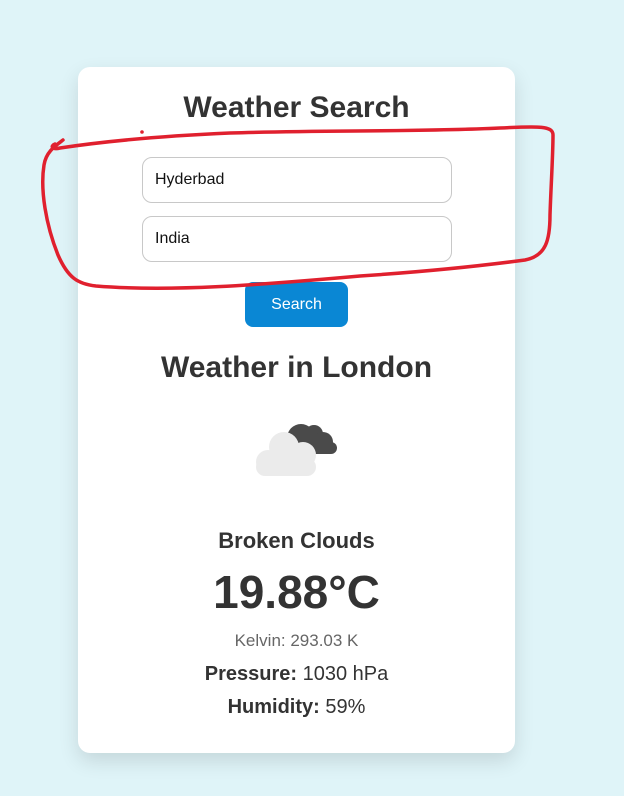 This screenshot has height=796, width=624. Describe the element at coordinates (296, 640) in the screenshot. I see `kelvin-value: Kelvin: 293.03 K` at that location.